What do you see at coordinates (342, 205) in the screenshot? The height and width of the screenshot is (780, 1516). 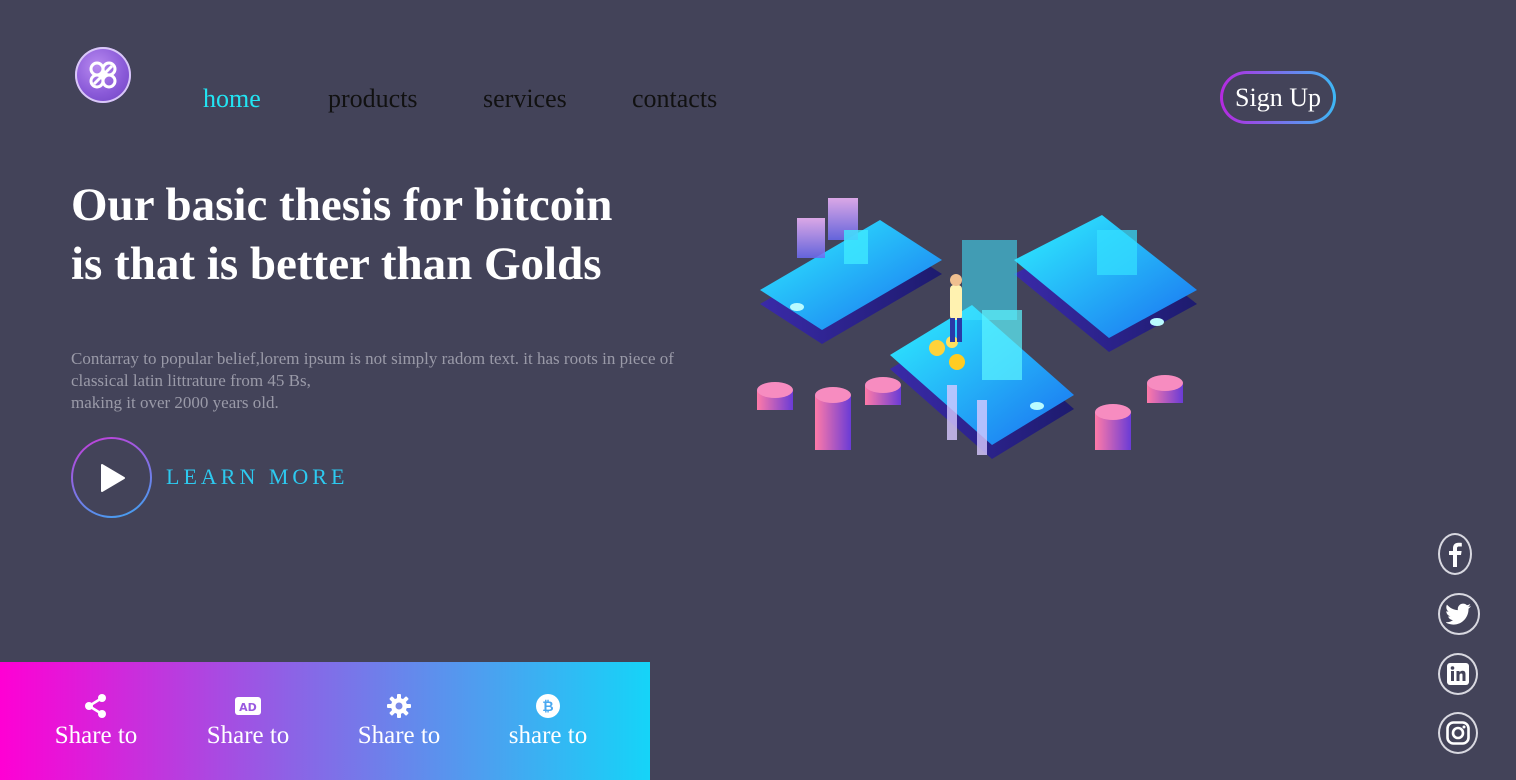 I see `hero-headline-line1: Our basic thesis for bitcoin` at bounding box center [342, 205].